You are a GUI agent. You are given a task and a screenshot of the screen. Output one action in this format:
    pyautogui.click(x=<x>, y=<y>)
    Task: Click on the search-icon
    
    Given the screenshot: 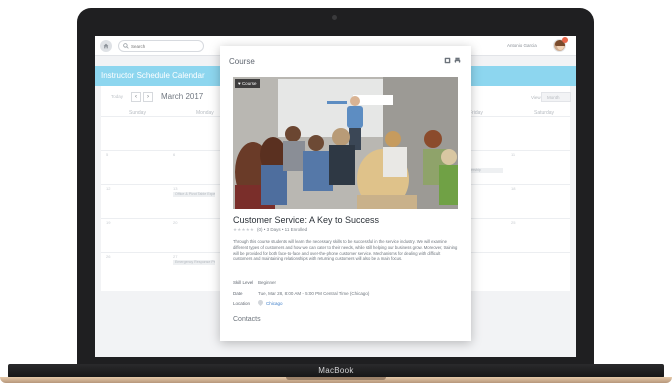 What is the action you would take?
    pyautogui.click(x=126, y=46)
    